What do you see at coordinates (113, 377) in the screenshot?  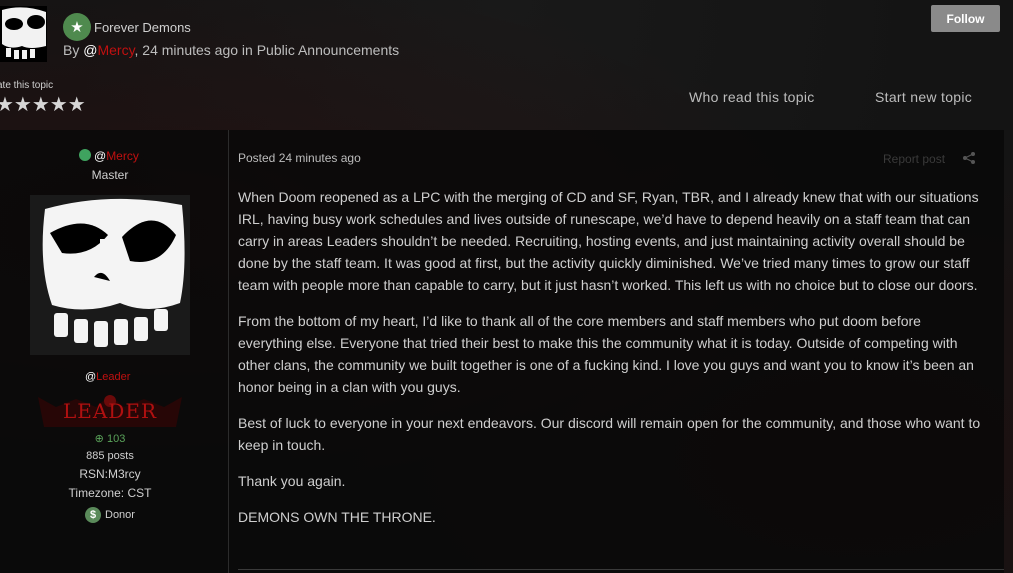 I see `group-name: Leader` at bounding box center [113, 377].